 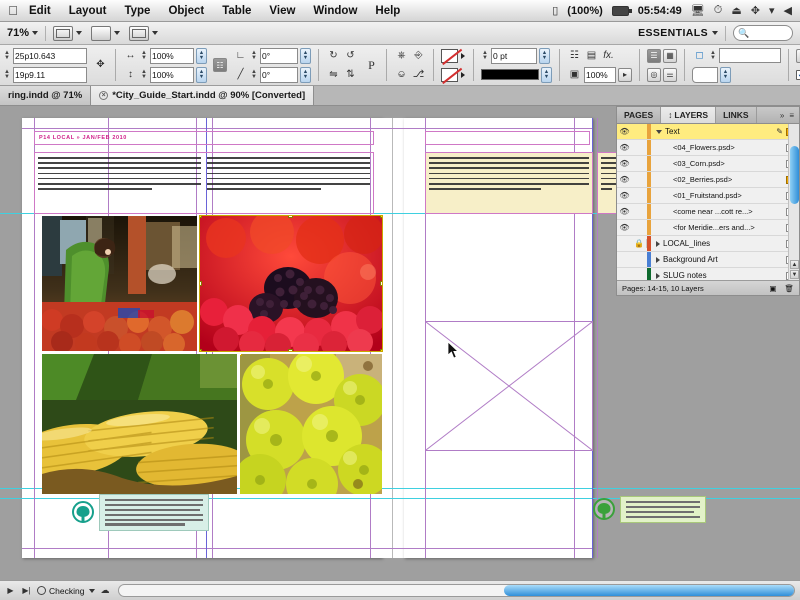 I want to click on container-proxy-icon: P, so click(x=371, y=65).